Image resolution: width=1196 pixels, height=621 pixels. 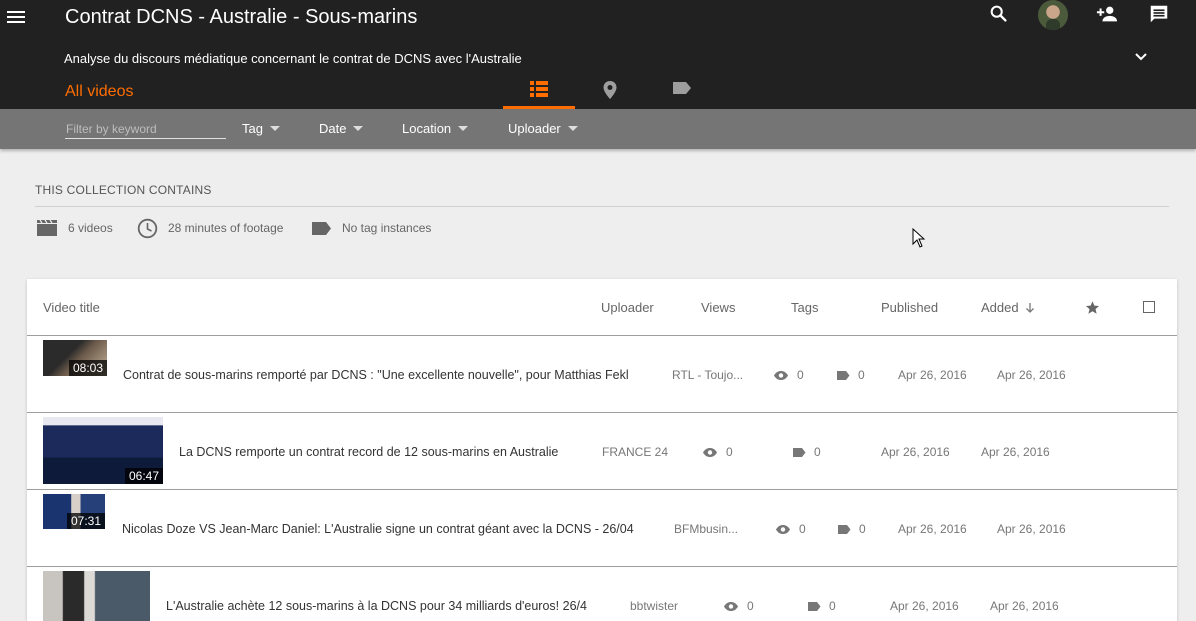 What do you see at coordinates (1000, 307) in the screenshot?
I see `column-added-label: Added` at bounding box center [1000, 307].